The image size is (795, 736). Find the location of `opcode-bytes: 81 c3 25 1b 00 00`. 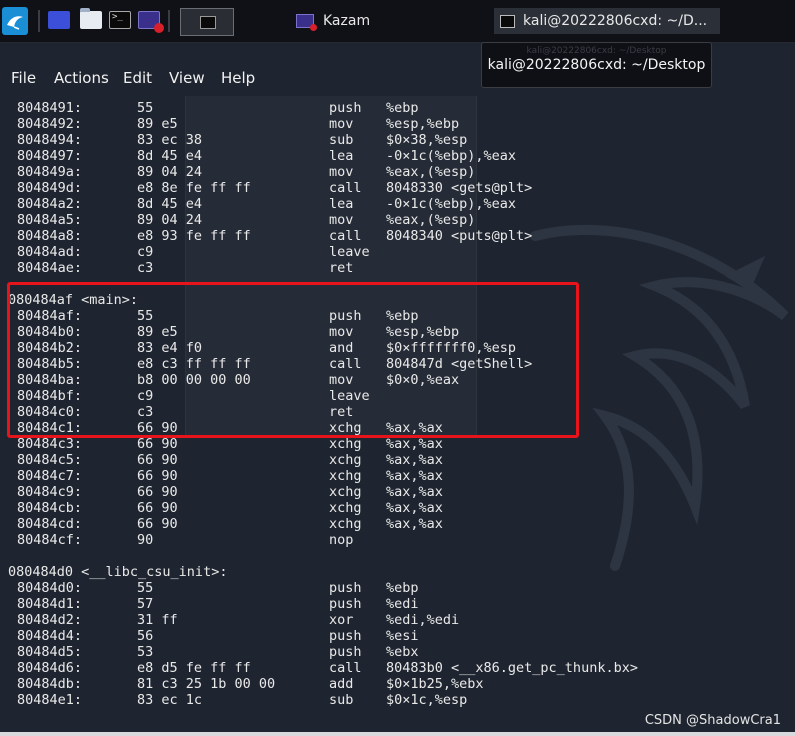

opcode-bytes: 81 c3 25 1b 00 00 is located at coordinates (206, 684).